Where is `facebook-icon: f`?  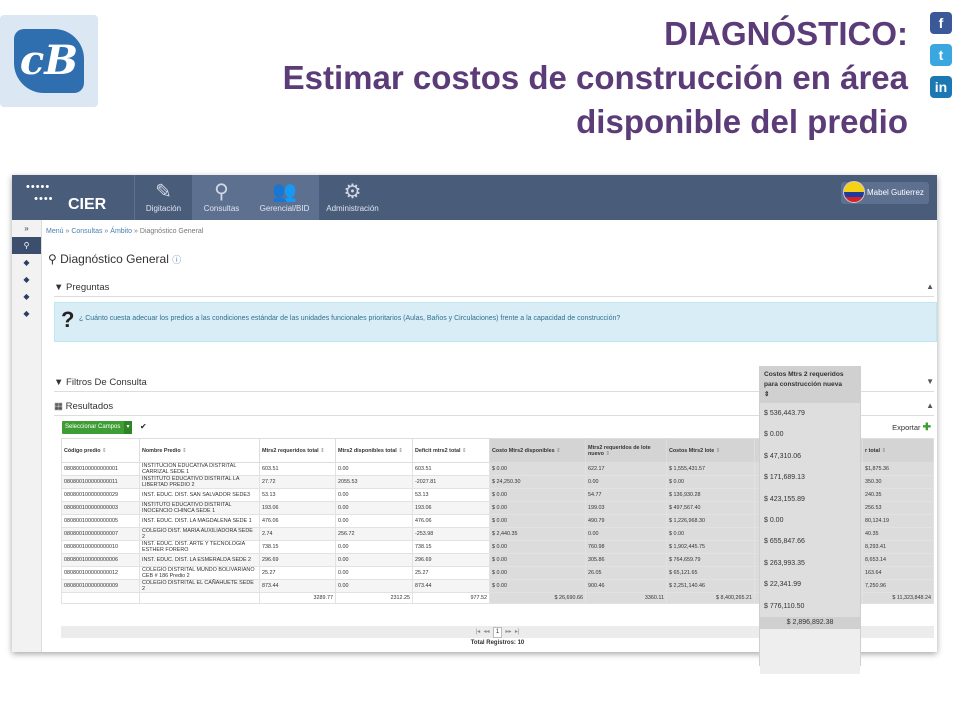
facebook-icon: f is located at coordinates (941, 23).